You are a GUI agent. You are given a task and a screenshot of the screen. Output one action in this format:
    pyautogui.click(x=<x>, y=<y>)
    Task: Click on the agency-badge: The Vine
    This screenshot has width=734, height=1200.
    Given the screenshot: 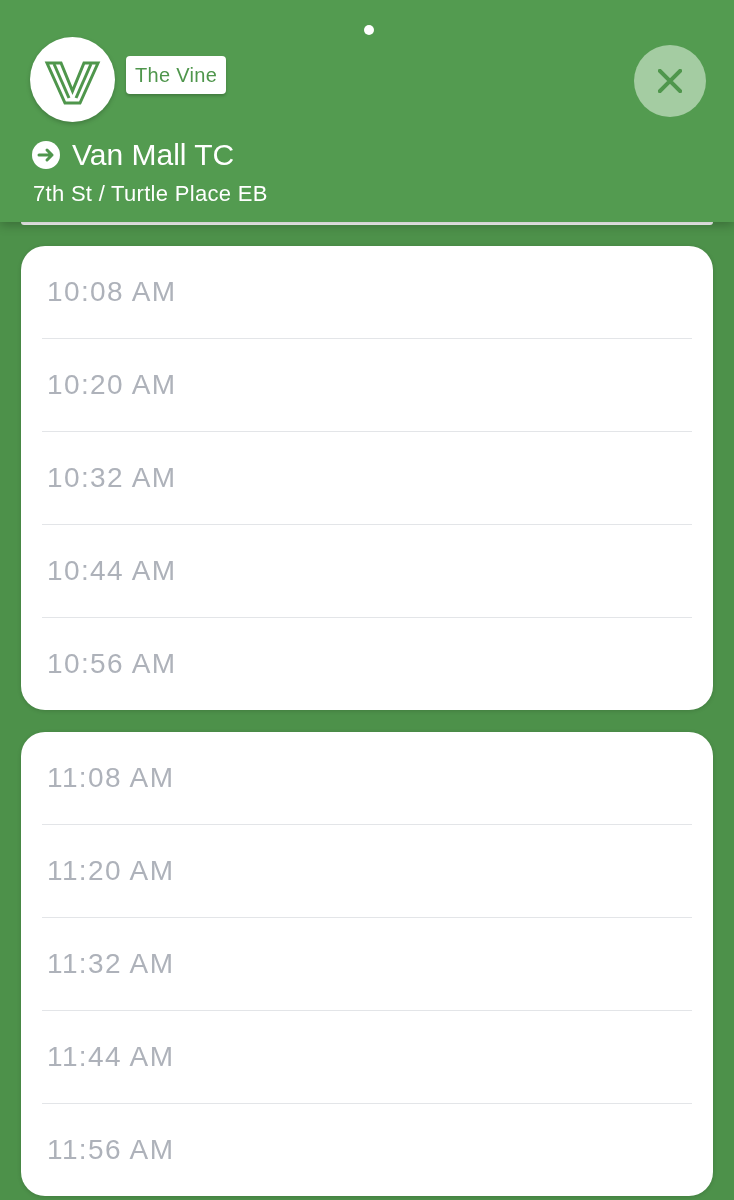 What is the action you would take?
    pyautogui.click(x=176, y=74)
    